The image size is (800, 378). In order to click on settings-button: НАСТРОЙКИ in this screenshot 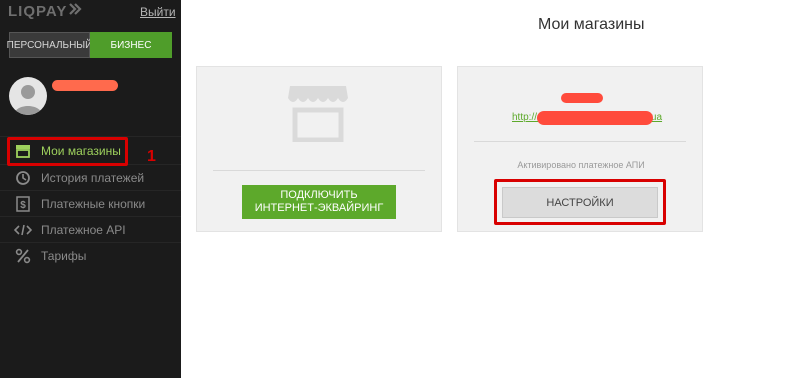, I will do `click(580, 202)`.